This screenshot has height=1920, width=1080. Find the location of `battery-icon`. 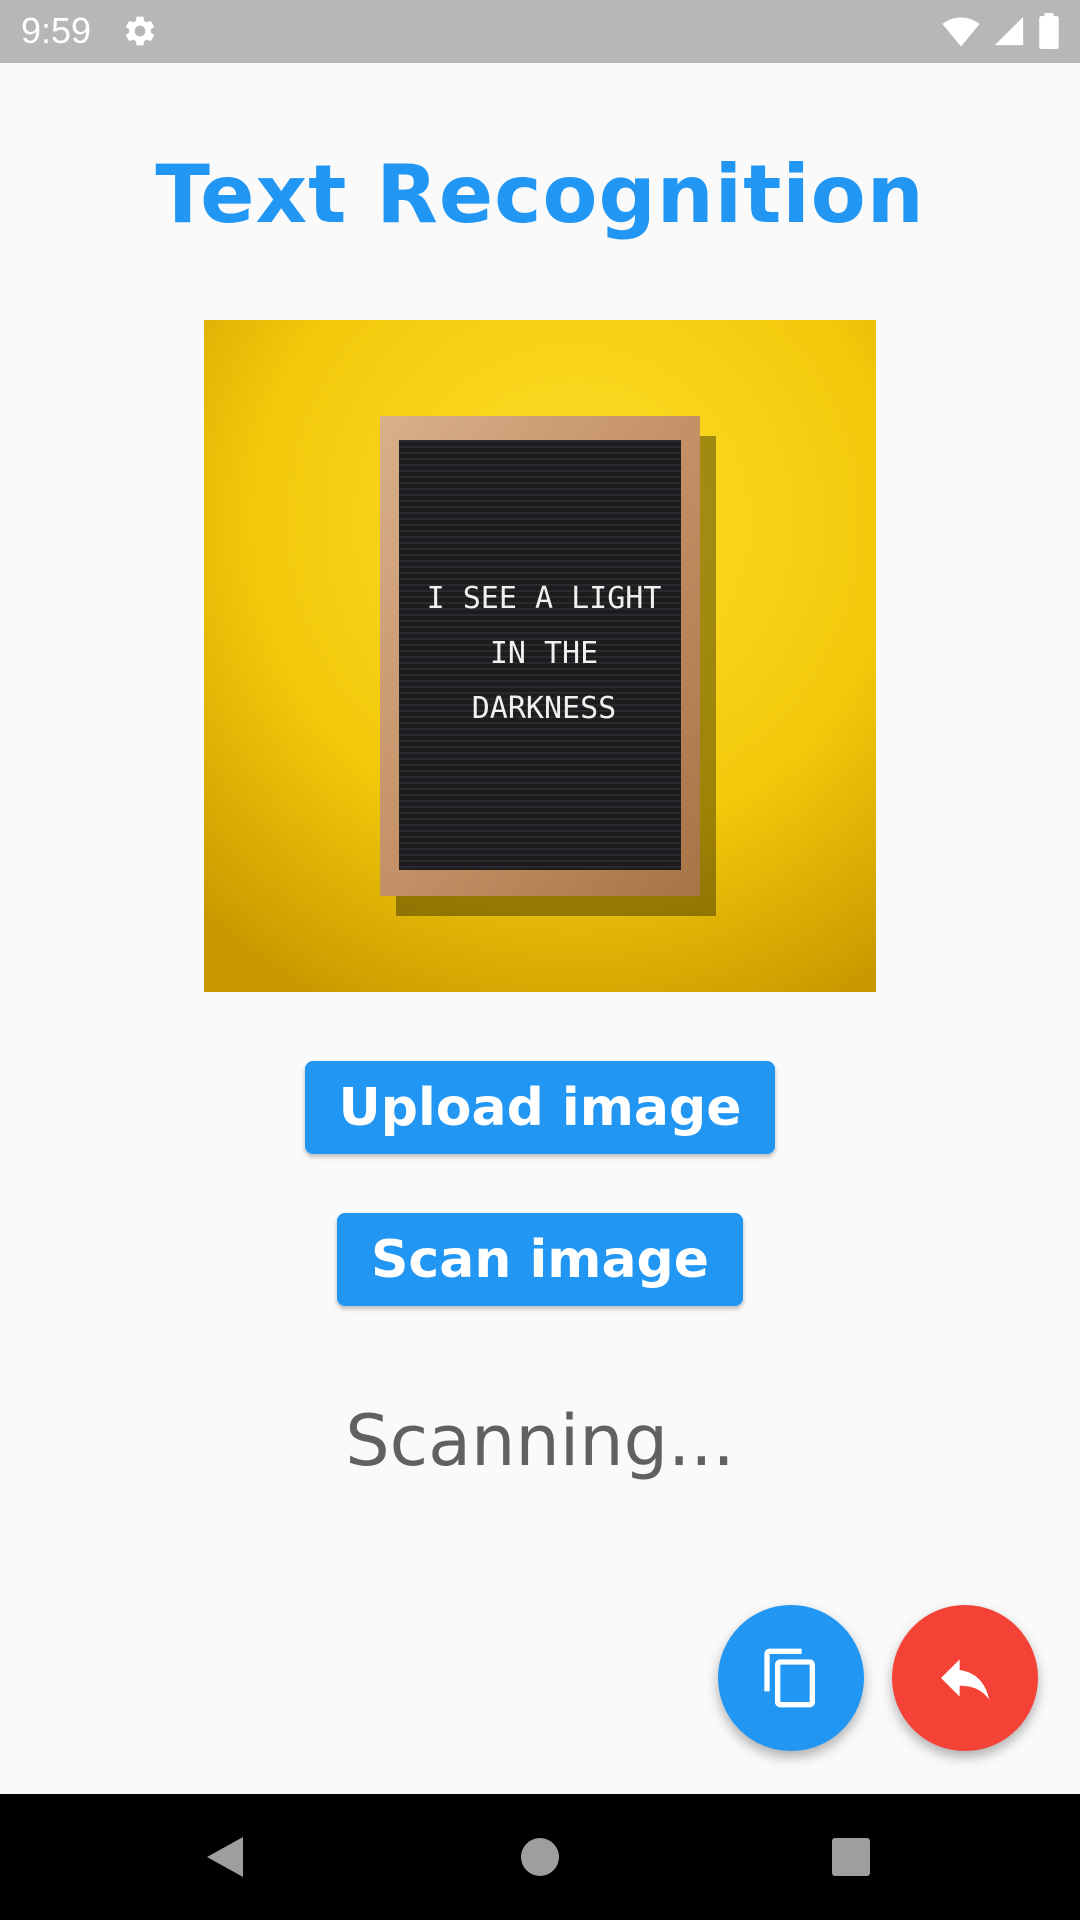

battery-icon is located at coordinates (1049, 31).